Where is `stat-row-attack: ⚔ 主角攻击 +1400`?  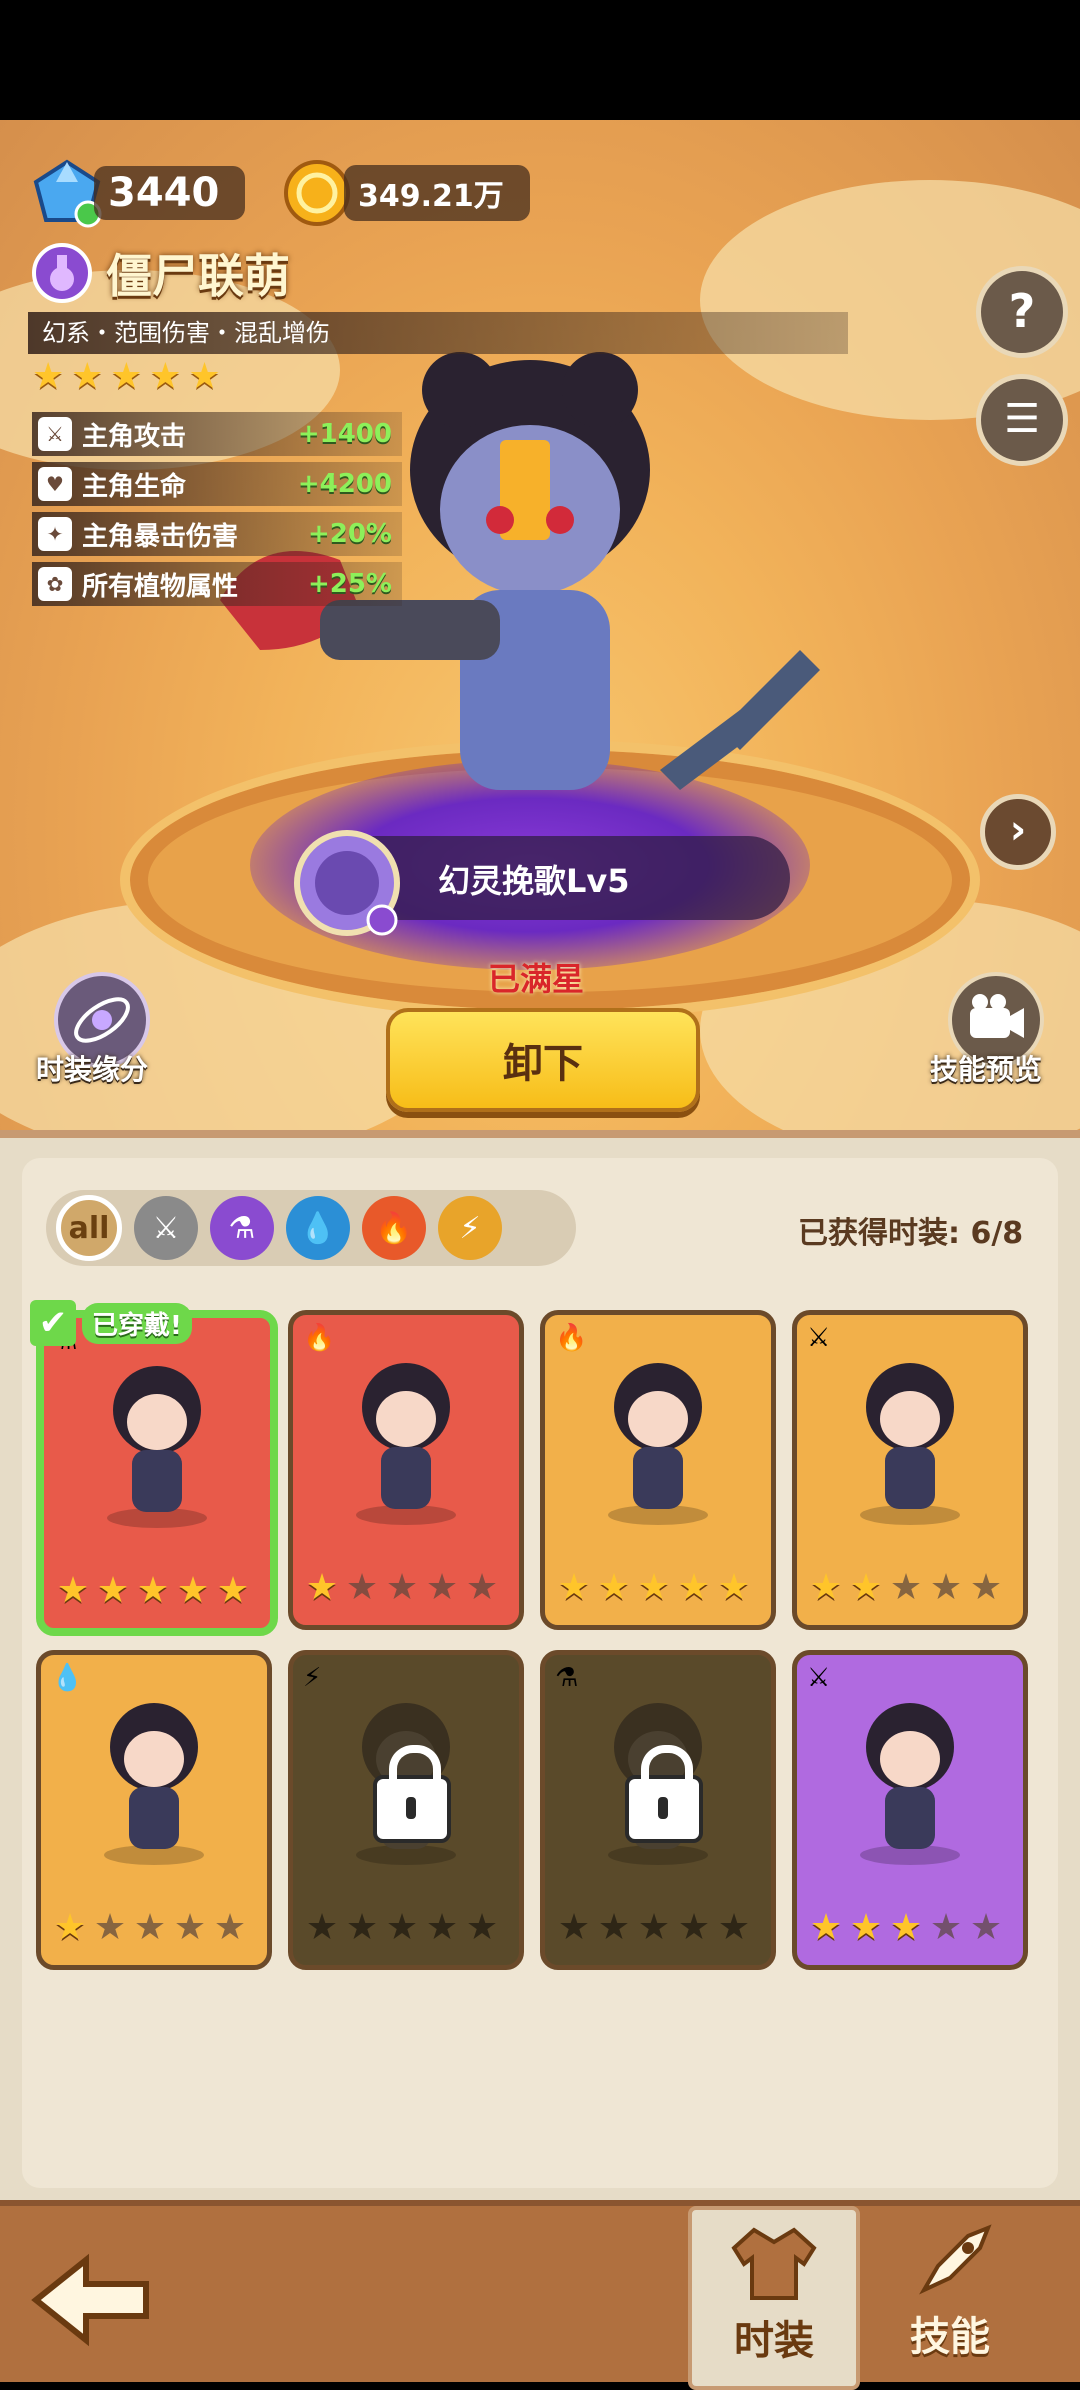 stat-row-attack: ⚔ 主角攻击 +1400 is located at coordinates (217, 434).